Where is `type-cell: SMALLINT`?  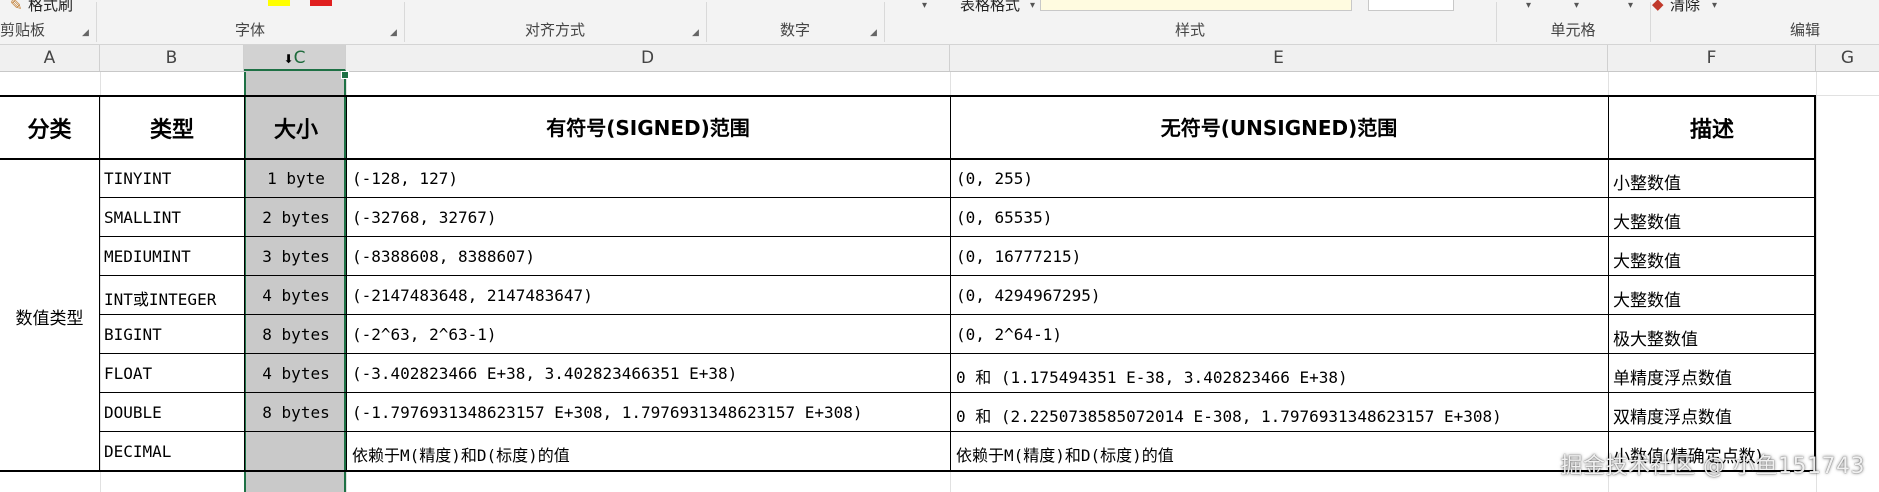 type-cell: SMALLINT is located at coordinates (142, 217).